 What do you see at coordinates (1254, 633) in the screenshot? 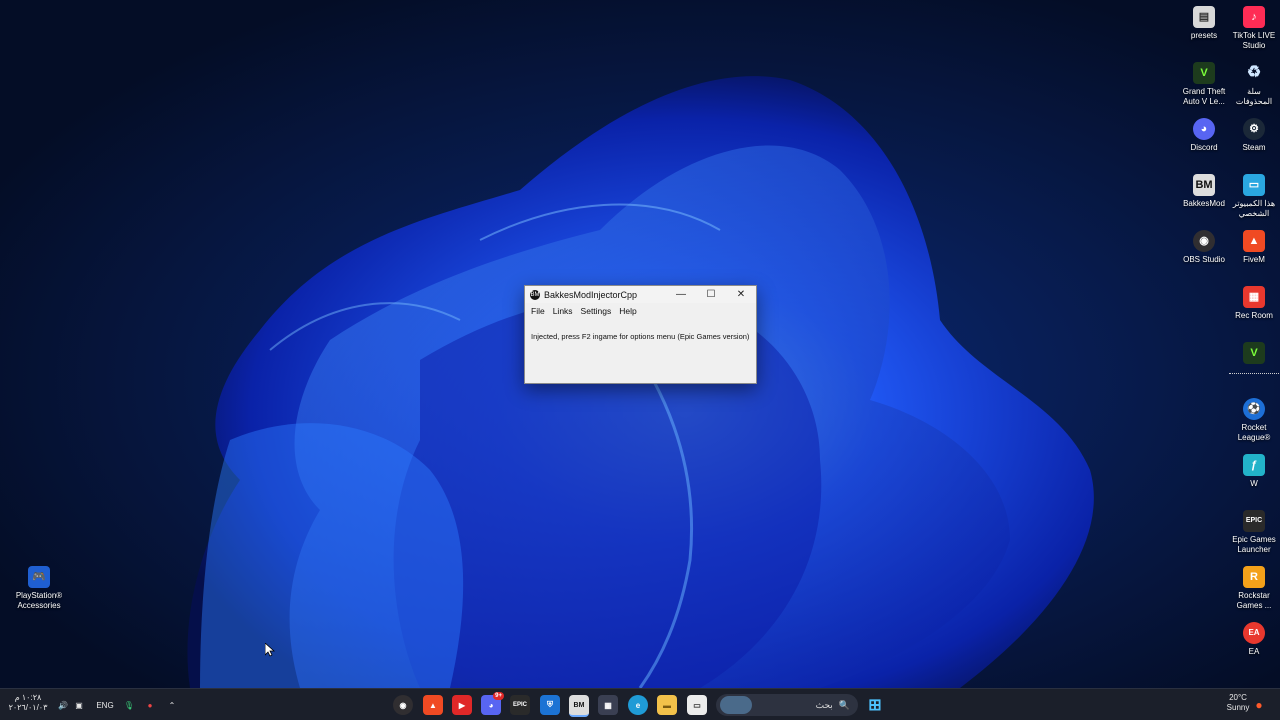
I see `ea-icon: EA` at bounding box center [1254, 633].